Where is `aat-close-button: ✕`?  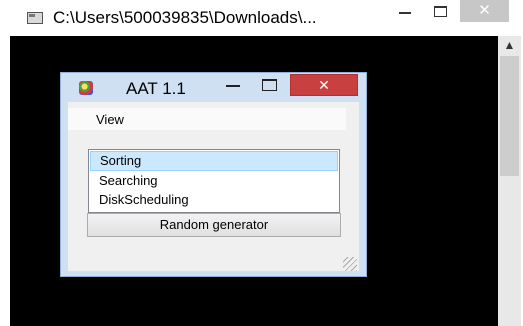
aat-close-button: ✕ is located at coordinates (324, 85).